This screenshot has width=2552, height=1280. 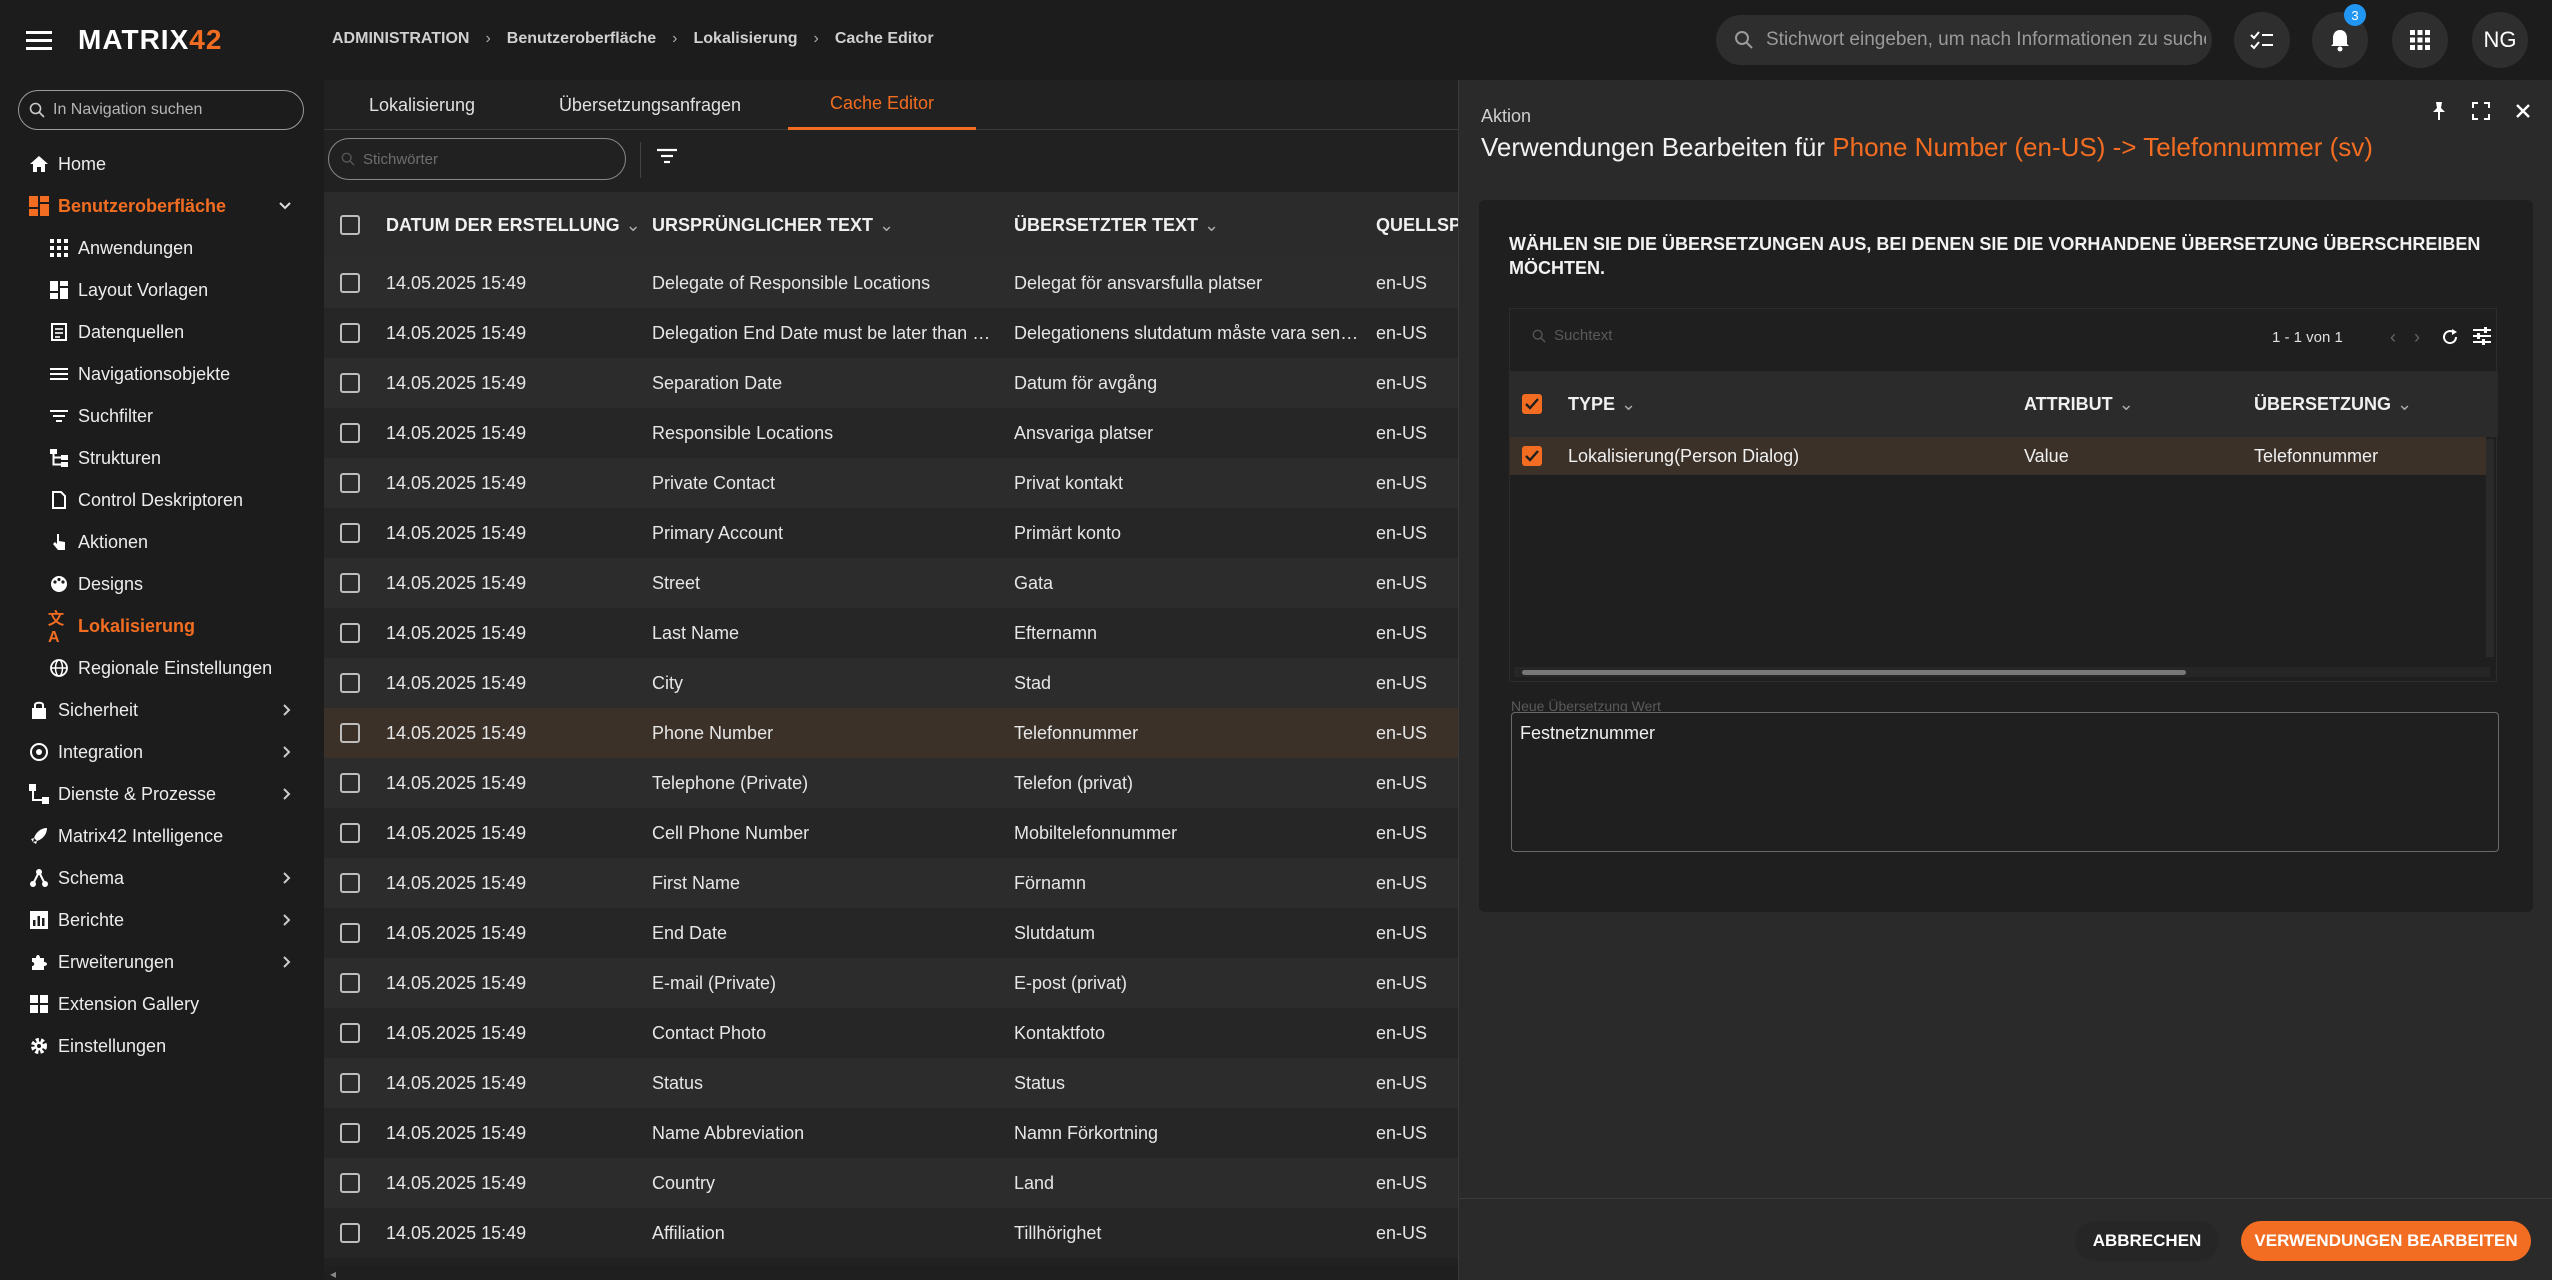 What do you see at coordinates (773, 225) in the screenshot?
I see `column-header-urspruenglicher-text: URSPRÜNGLICHER TEXT ⌄` at bounding box center [773, 225].